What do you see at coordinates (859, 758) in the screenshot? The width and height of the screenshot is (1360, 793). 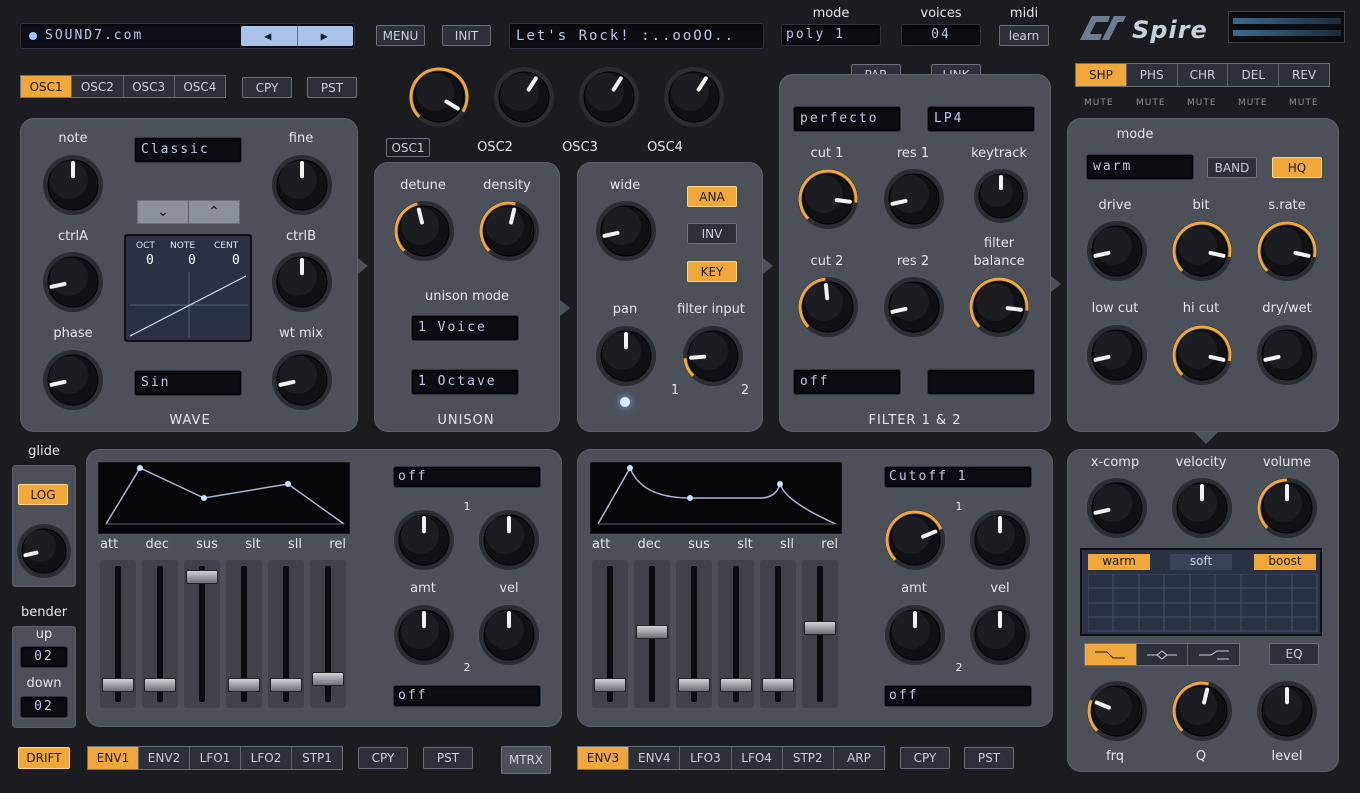 I see `tab-arp: ARP` at bounding box center [859, 758].